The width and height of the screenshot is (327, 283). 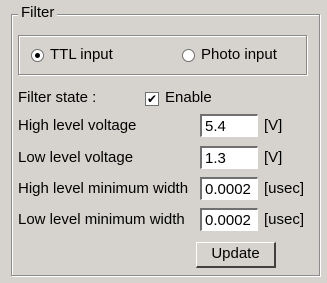 What do you see at coordinates (284, 188) in the screenshot?
I see `high-level-min-width-unit: [usec]` at bounding box center [284, 188].